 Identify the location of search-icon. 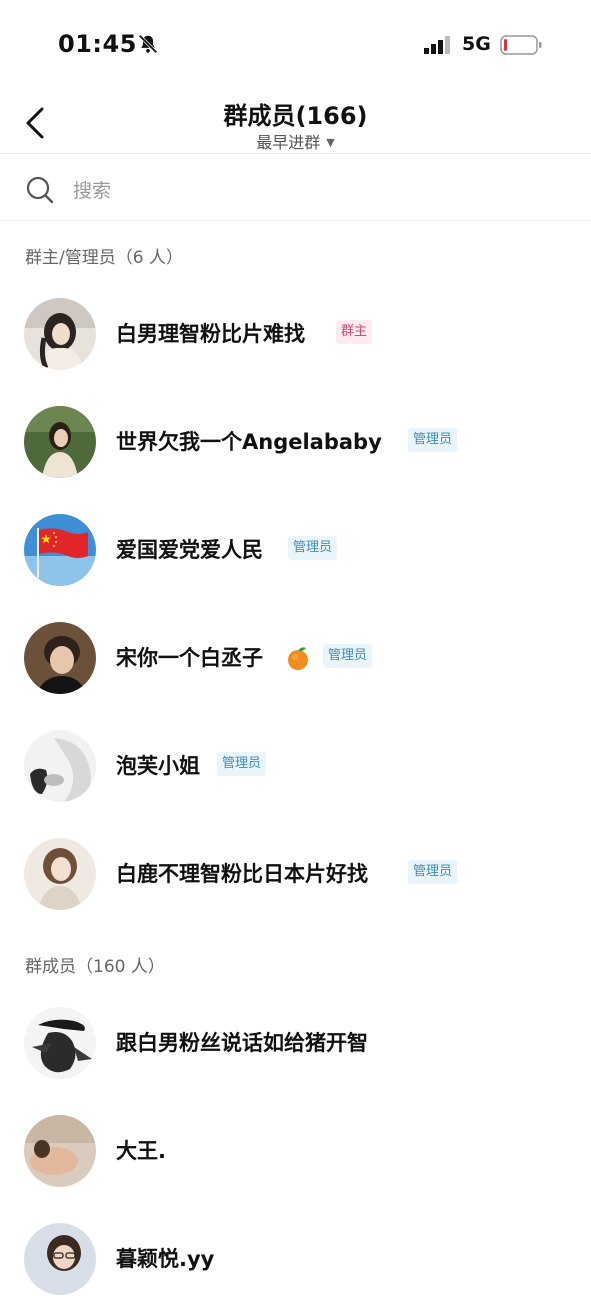
(40, 190).